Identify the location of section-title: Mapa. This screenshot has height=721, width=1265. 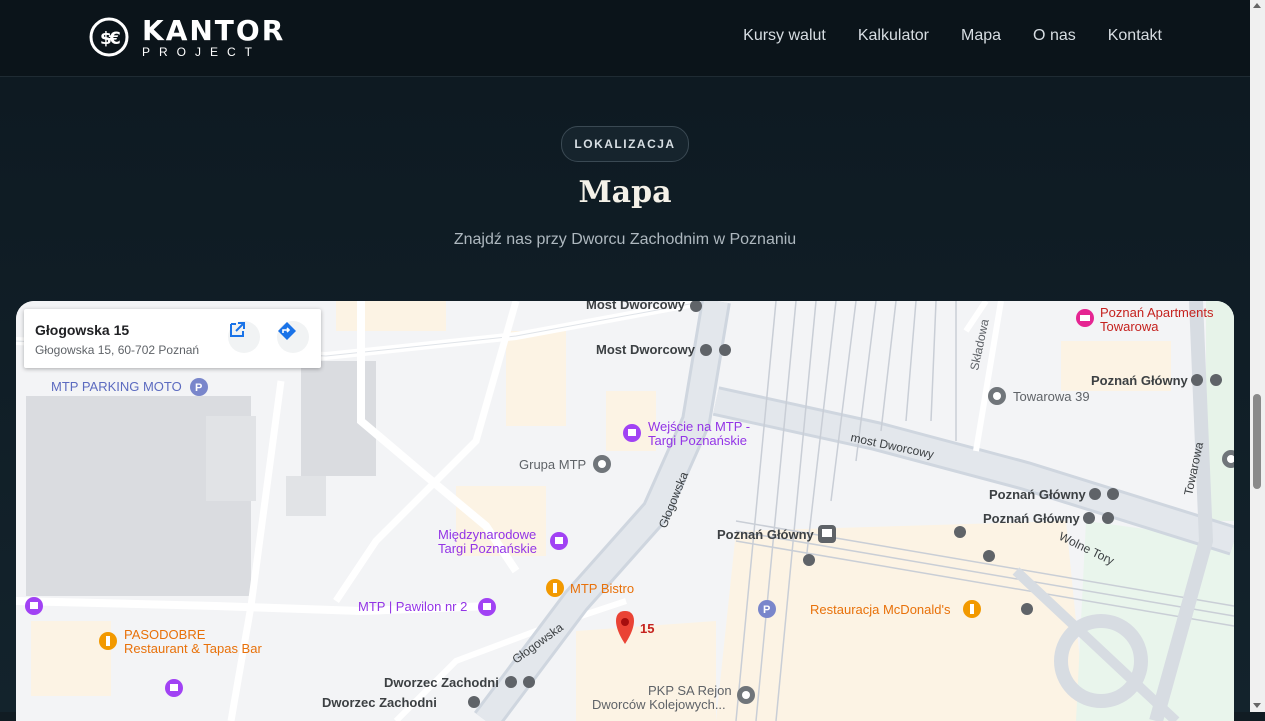
(625, 192).